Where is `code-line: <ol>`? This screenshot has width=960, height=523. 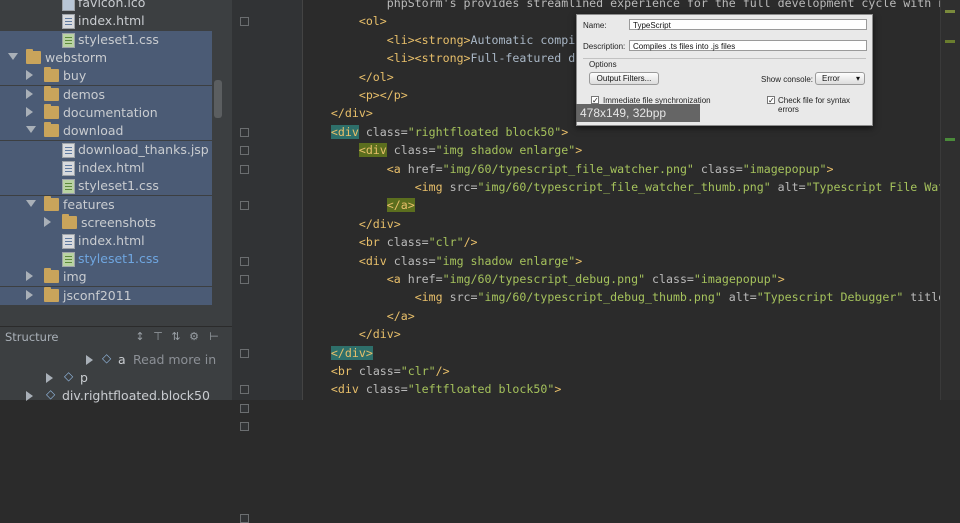
code-line: <ol> is located at coordinates (345, 21).